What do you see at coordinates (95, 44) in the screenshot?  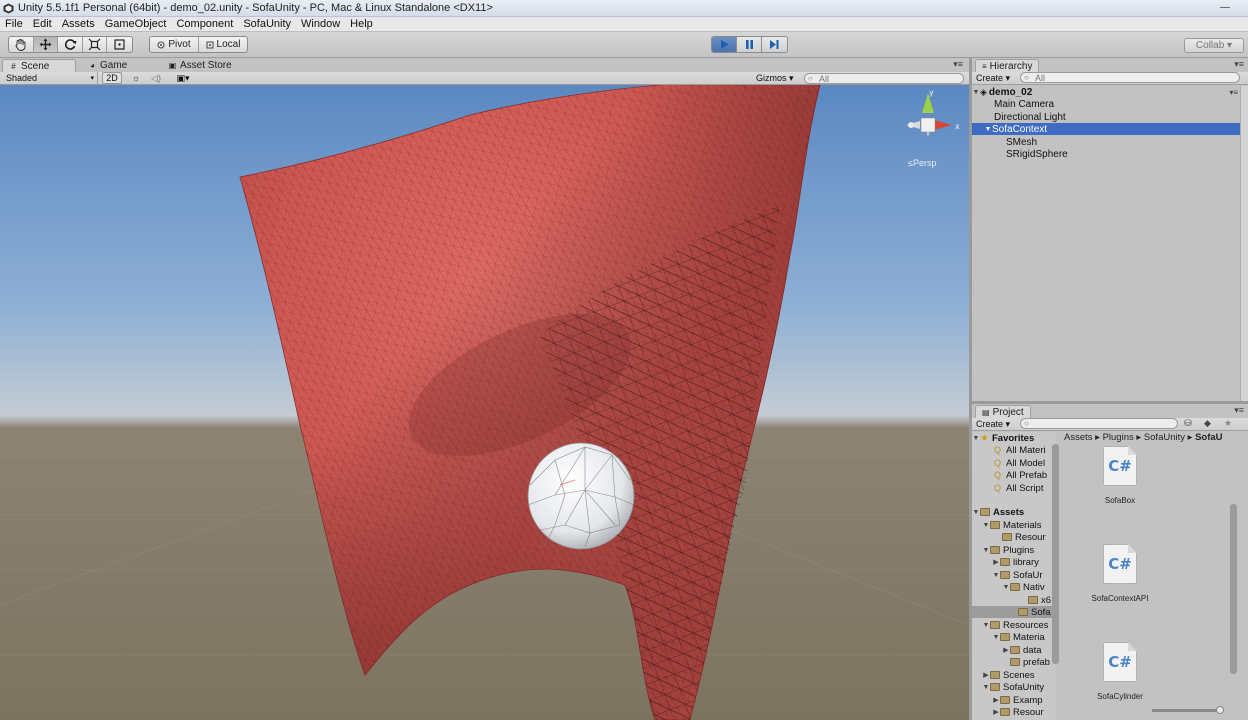 I see `scale-tool-button` at bounding box center [95, 44].